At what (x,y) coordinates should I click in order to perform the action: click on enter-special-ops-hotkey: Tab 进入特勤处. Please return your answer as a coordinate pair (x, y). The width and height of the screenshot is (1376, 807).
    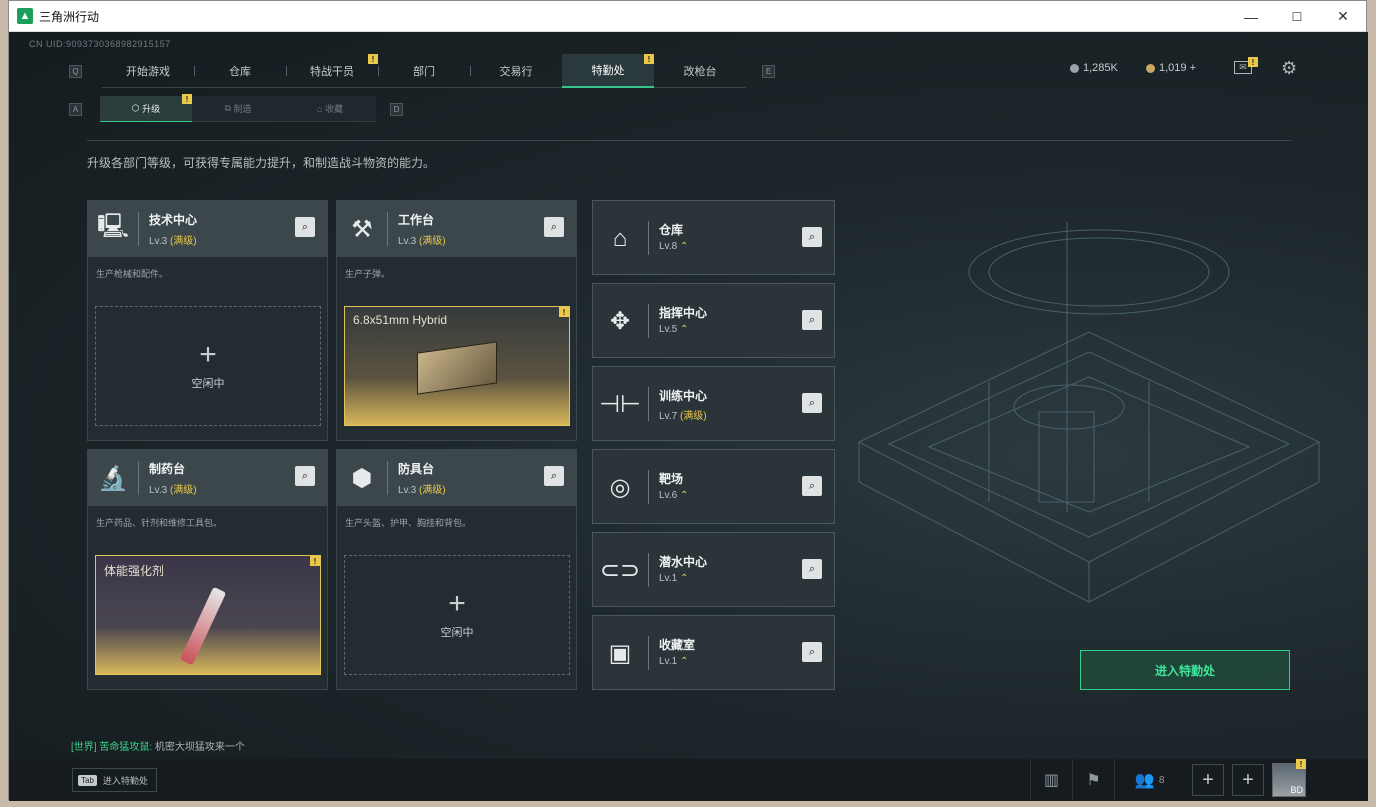
    Looking at the image, I should click on (114, 780).